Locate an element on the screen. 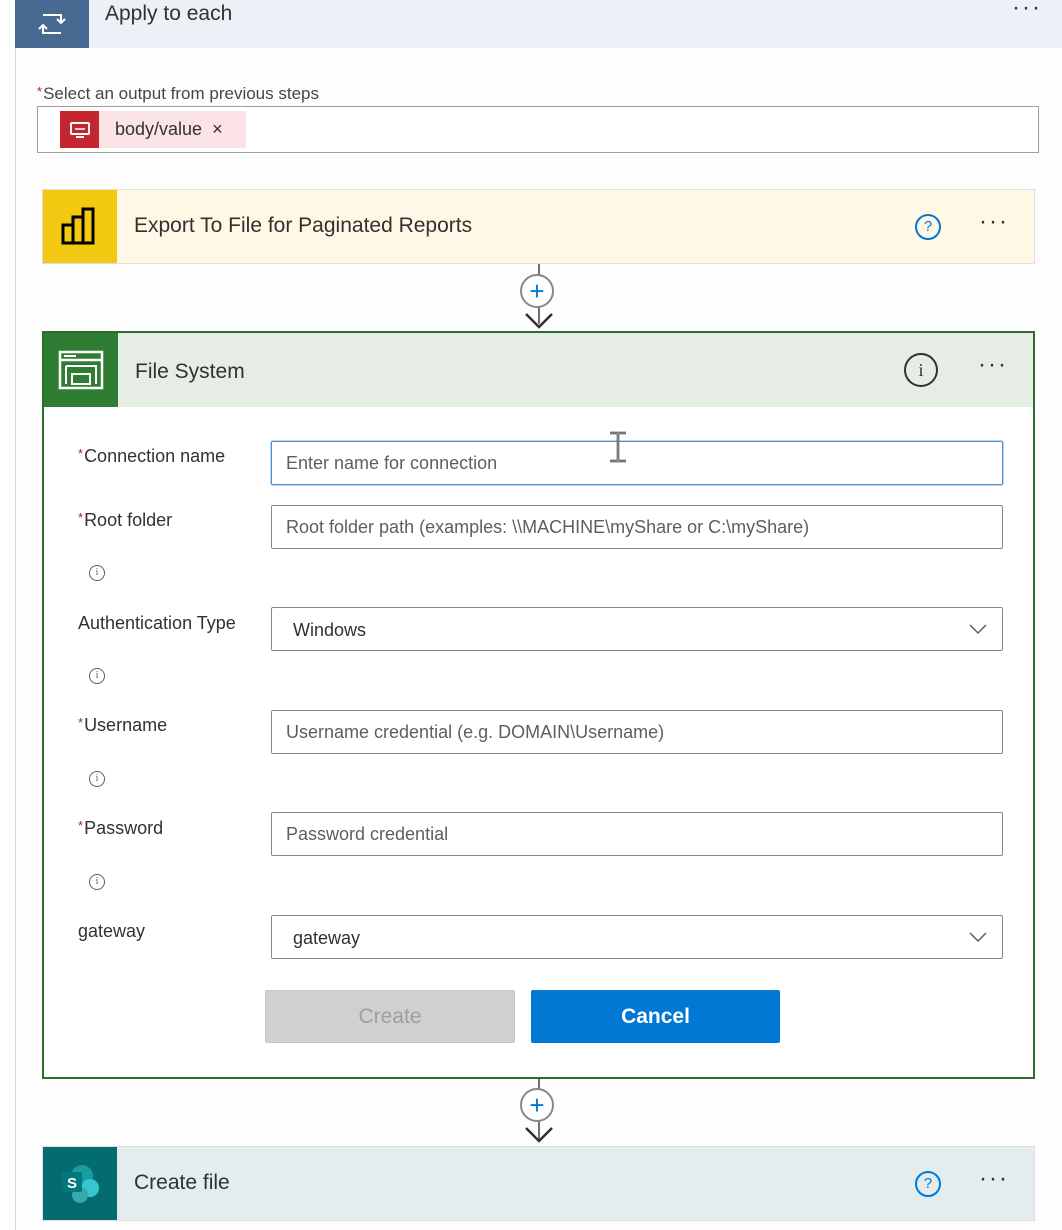 This screenshot has height=1230, width=1062. username-label-text: Username is located at coordinates (126, 725).